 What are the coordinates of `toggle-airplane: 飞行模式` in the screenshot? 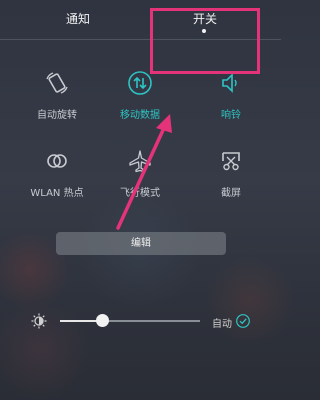 It's located at (140, 173).